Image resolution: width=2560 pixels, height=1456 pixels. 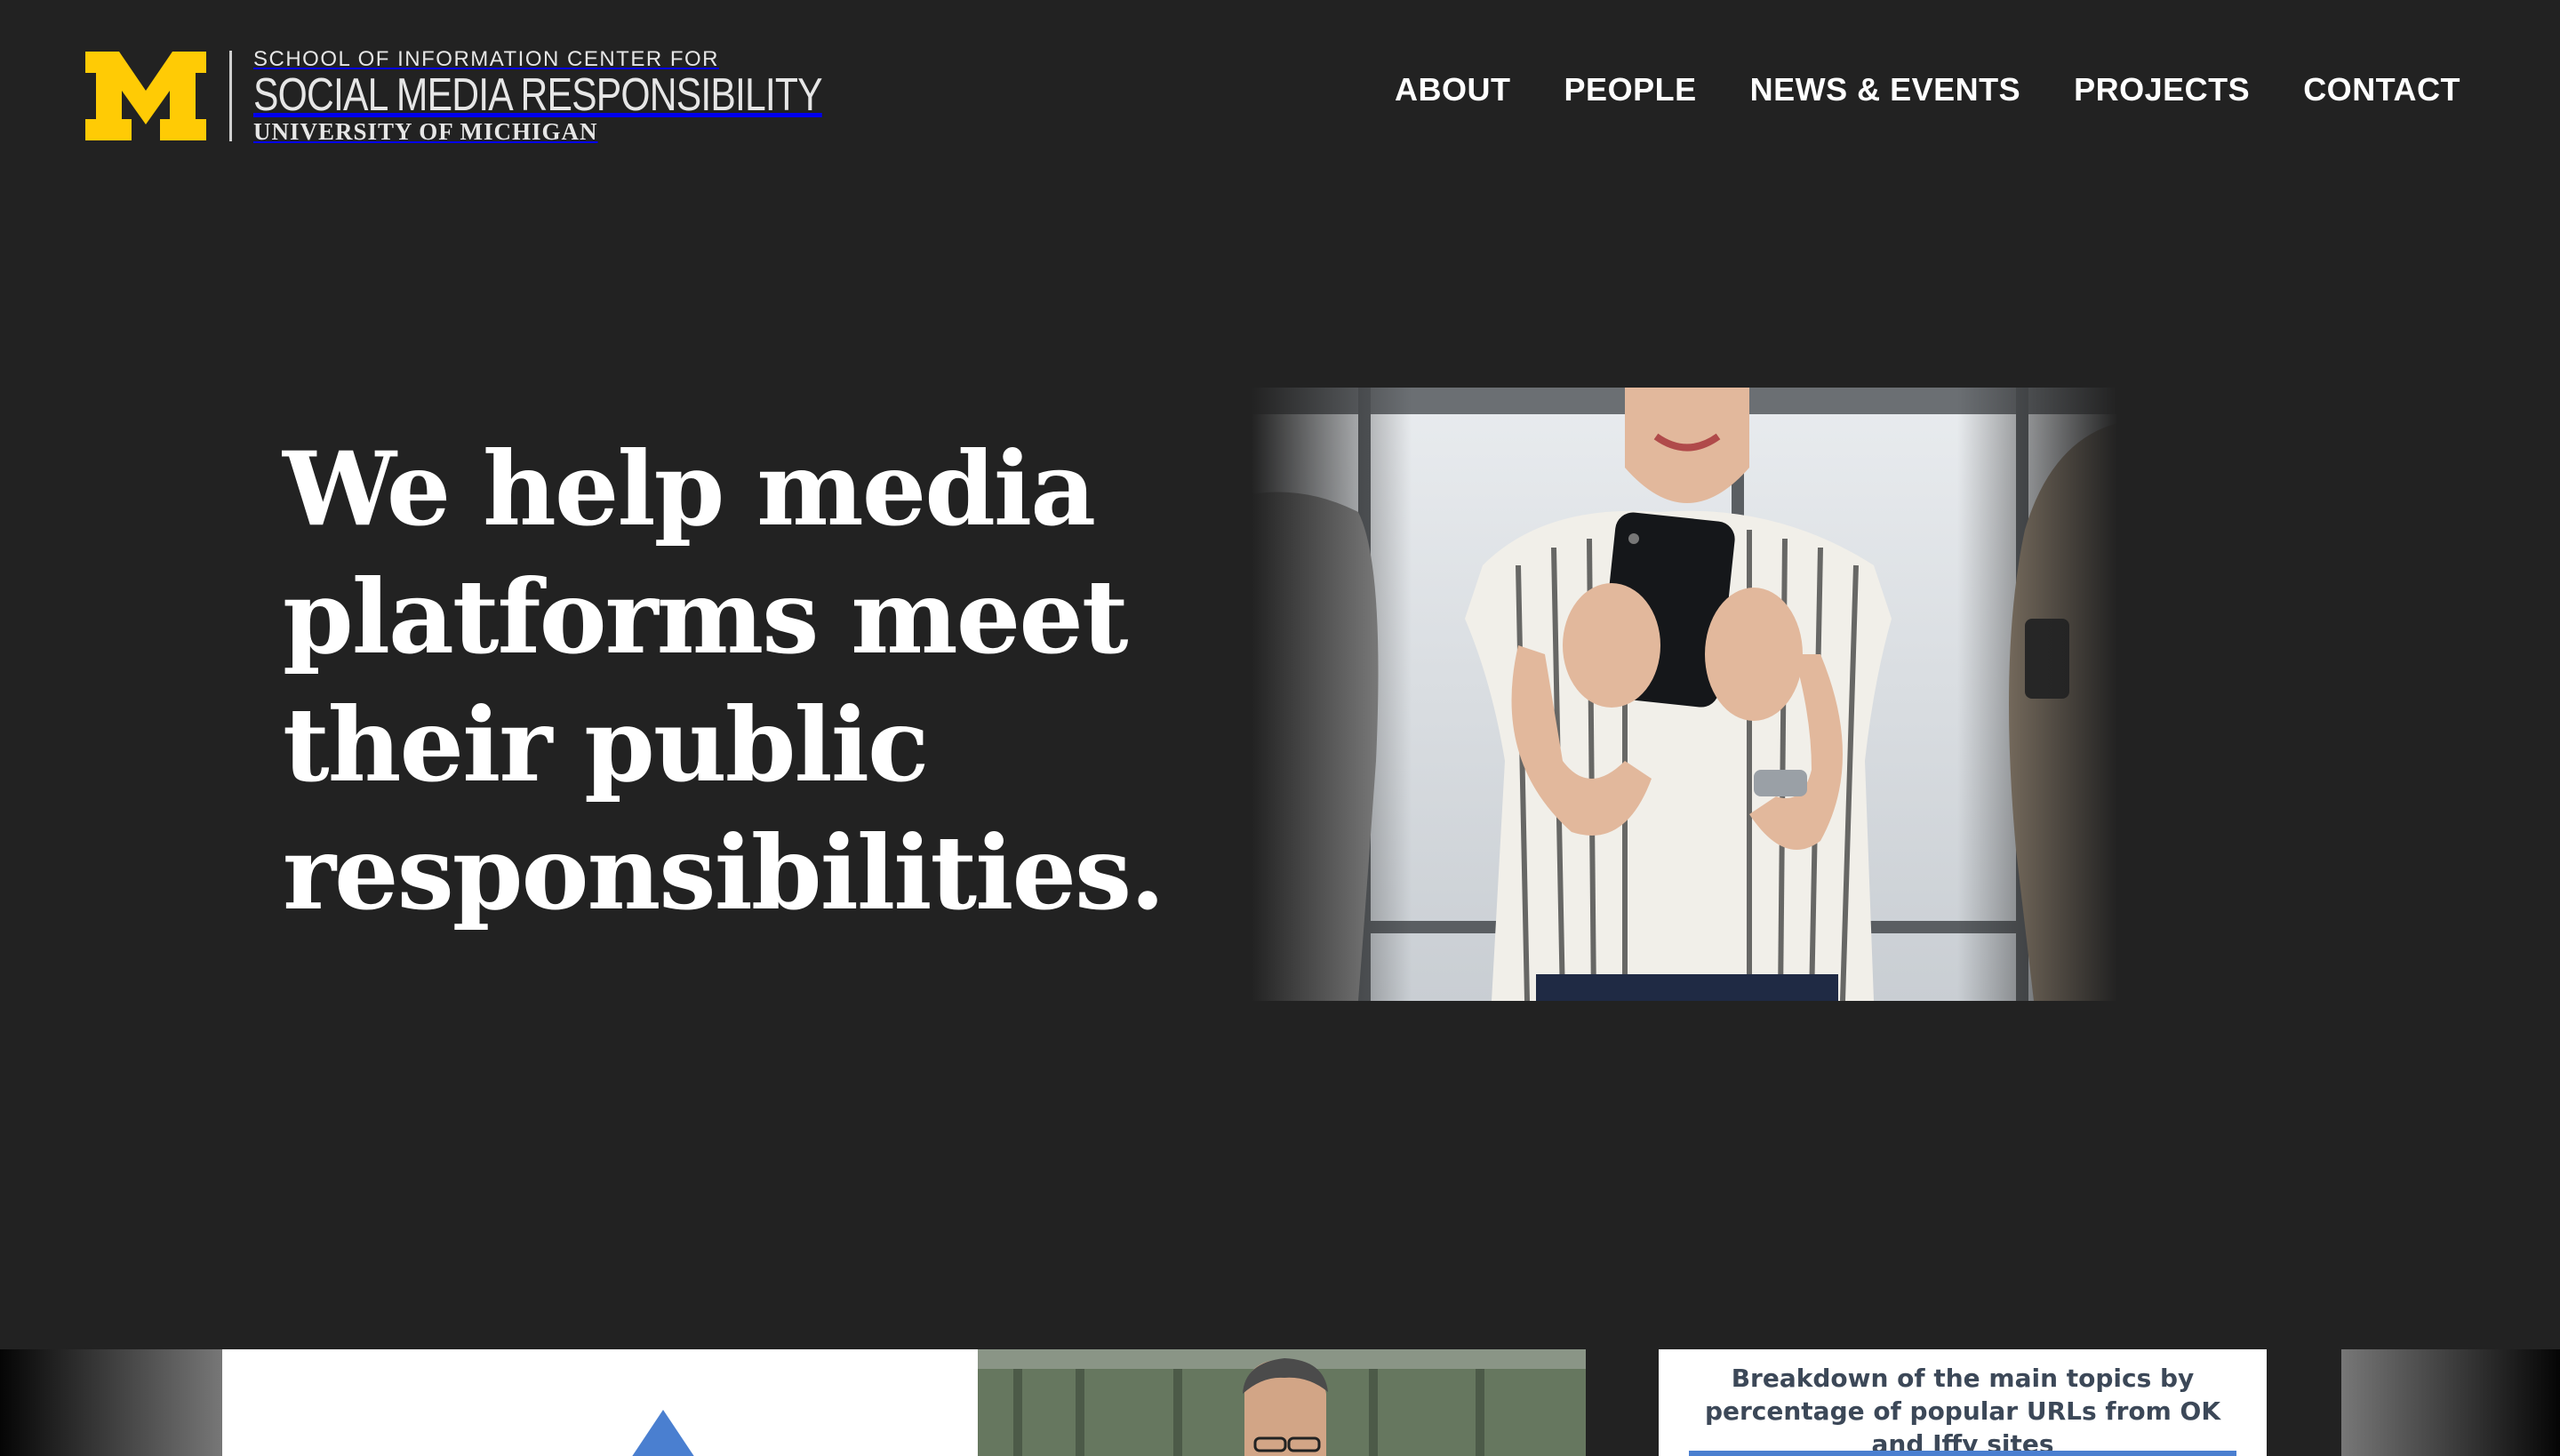 I want to click on logo-school-line: SCHOOL OF INFORMATION CENTER FOR, so click(x=486, y=59).